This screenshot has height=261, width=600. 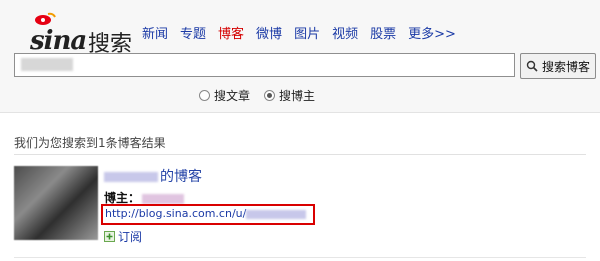 What do you see at coordinates (383, 32) in the screenshot?
I see `nav-stocks: 股票` at bounding box center [383, 32].